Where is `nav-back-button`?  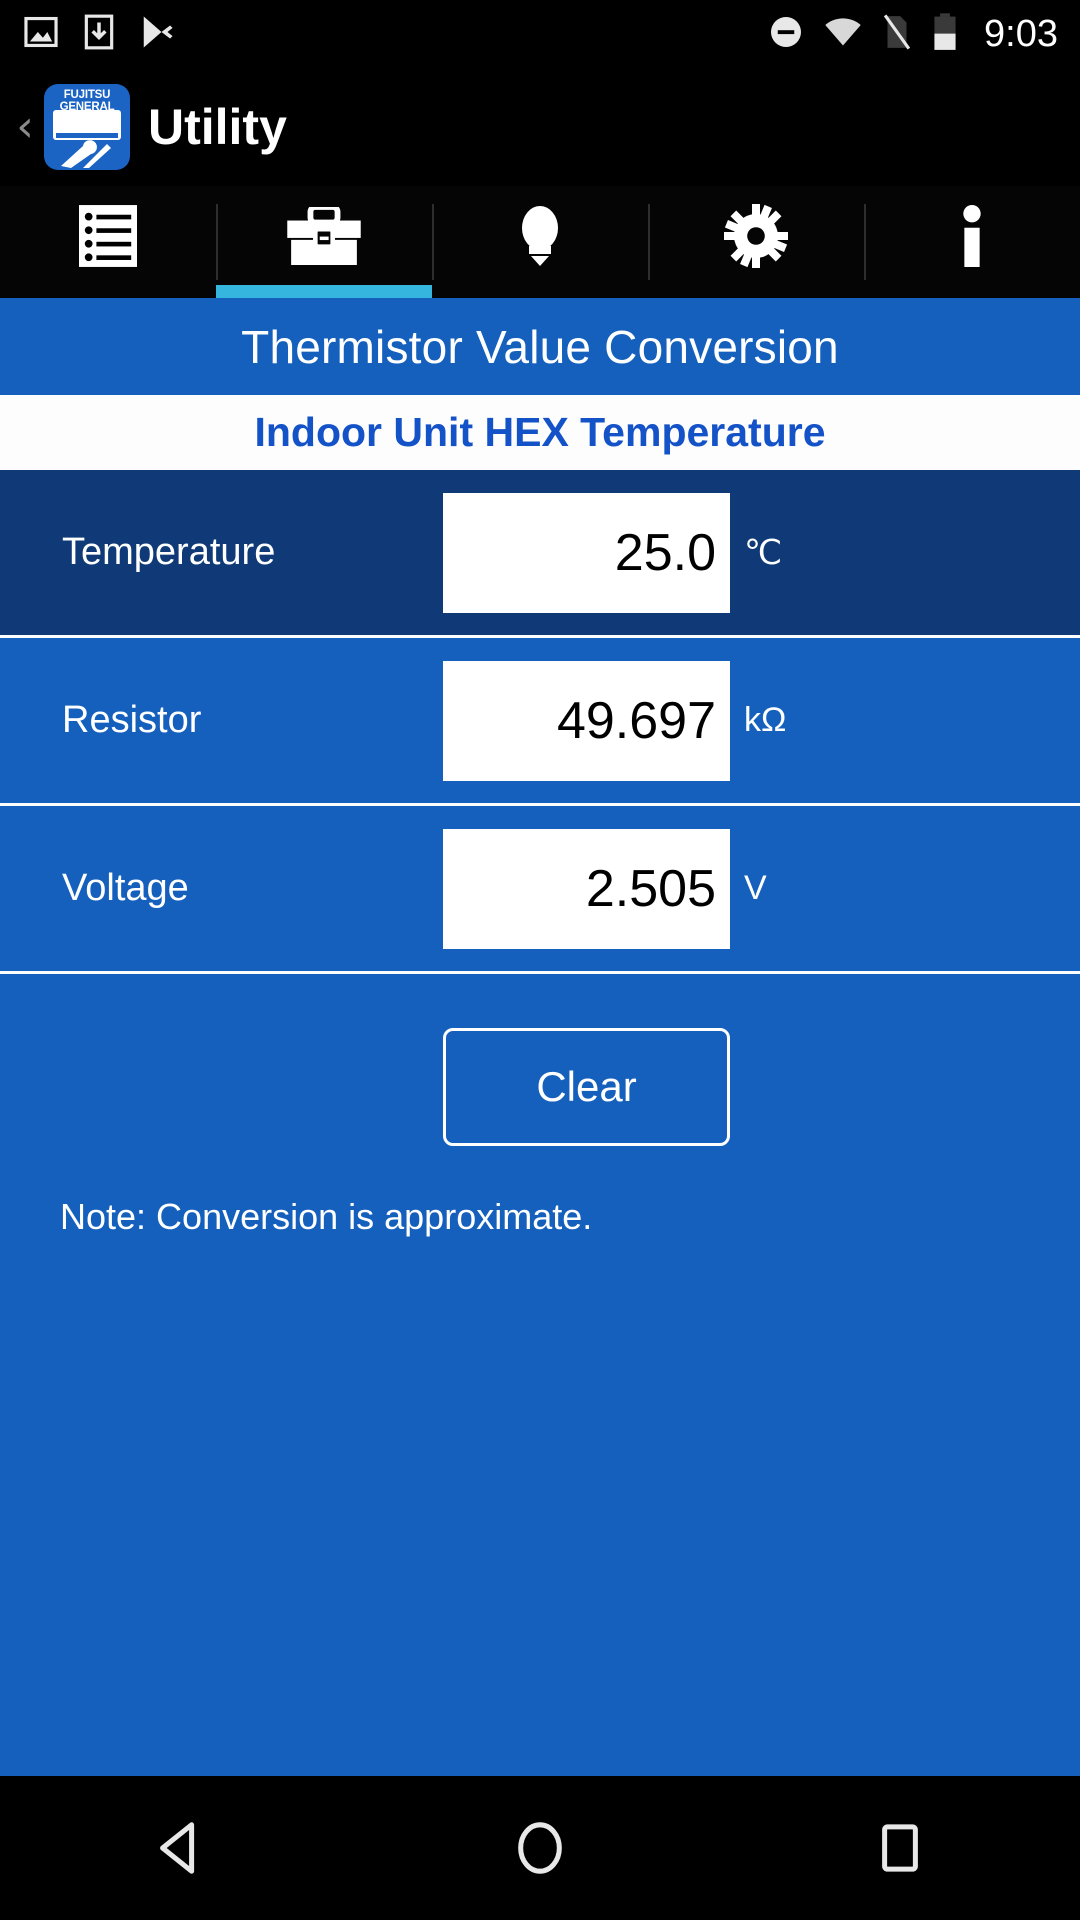 nav-back-button is located at coordinates (180, 1848).